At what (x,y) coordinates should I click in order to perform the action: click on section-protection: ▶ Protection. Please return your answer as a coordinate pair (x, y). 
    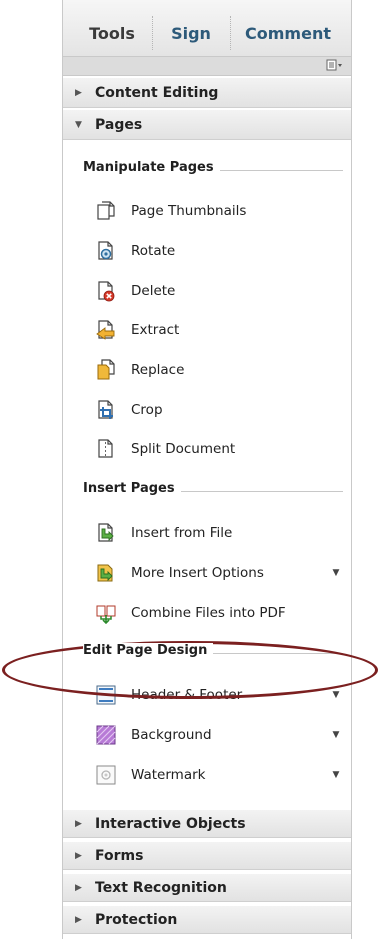
    Looking at the image, I should click on (207, 919).